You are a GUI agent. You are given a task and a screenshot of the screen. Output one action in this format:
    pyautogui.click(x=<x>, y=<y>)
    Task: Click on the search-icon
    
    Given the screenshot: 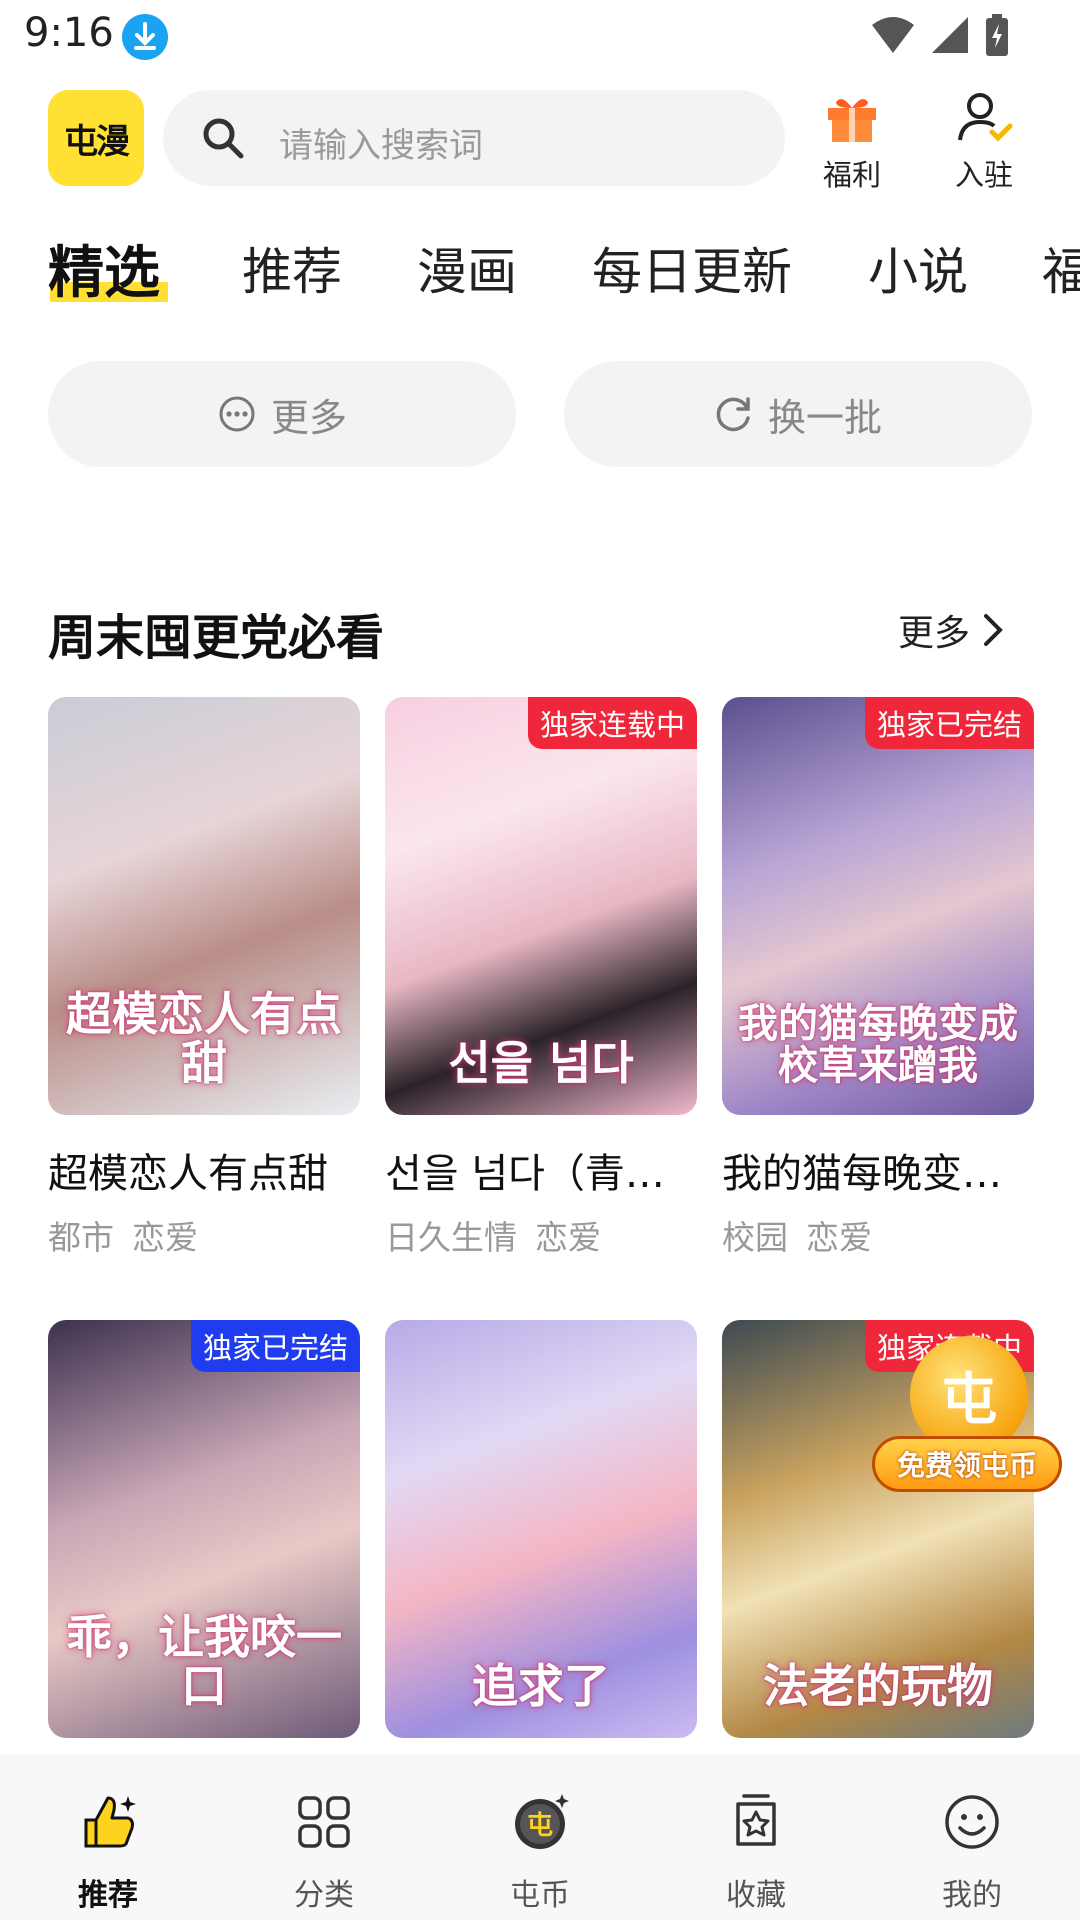 What is the action you would take?
    pyautogui.click(x=223, y=138)
    